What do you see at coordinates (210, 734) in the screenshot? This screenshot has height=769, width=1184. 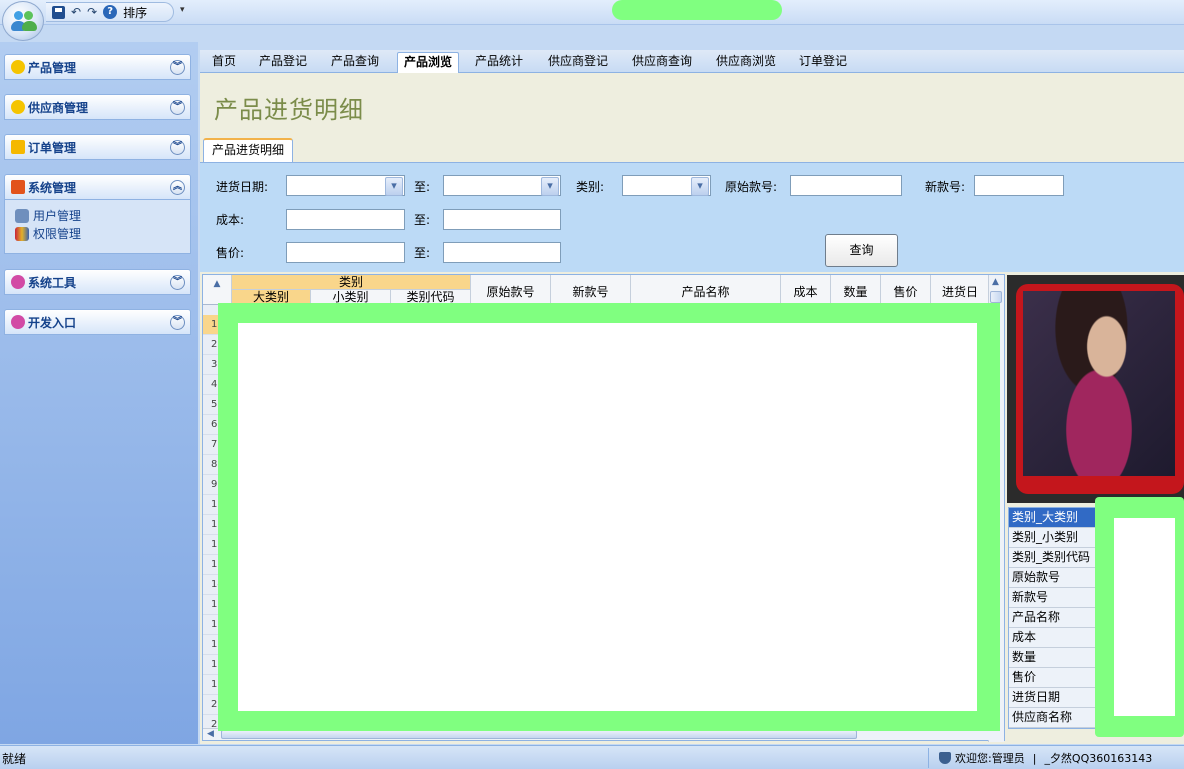 I see `scroll-left-icon: ◀` at bounding box center [210, 734].